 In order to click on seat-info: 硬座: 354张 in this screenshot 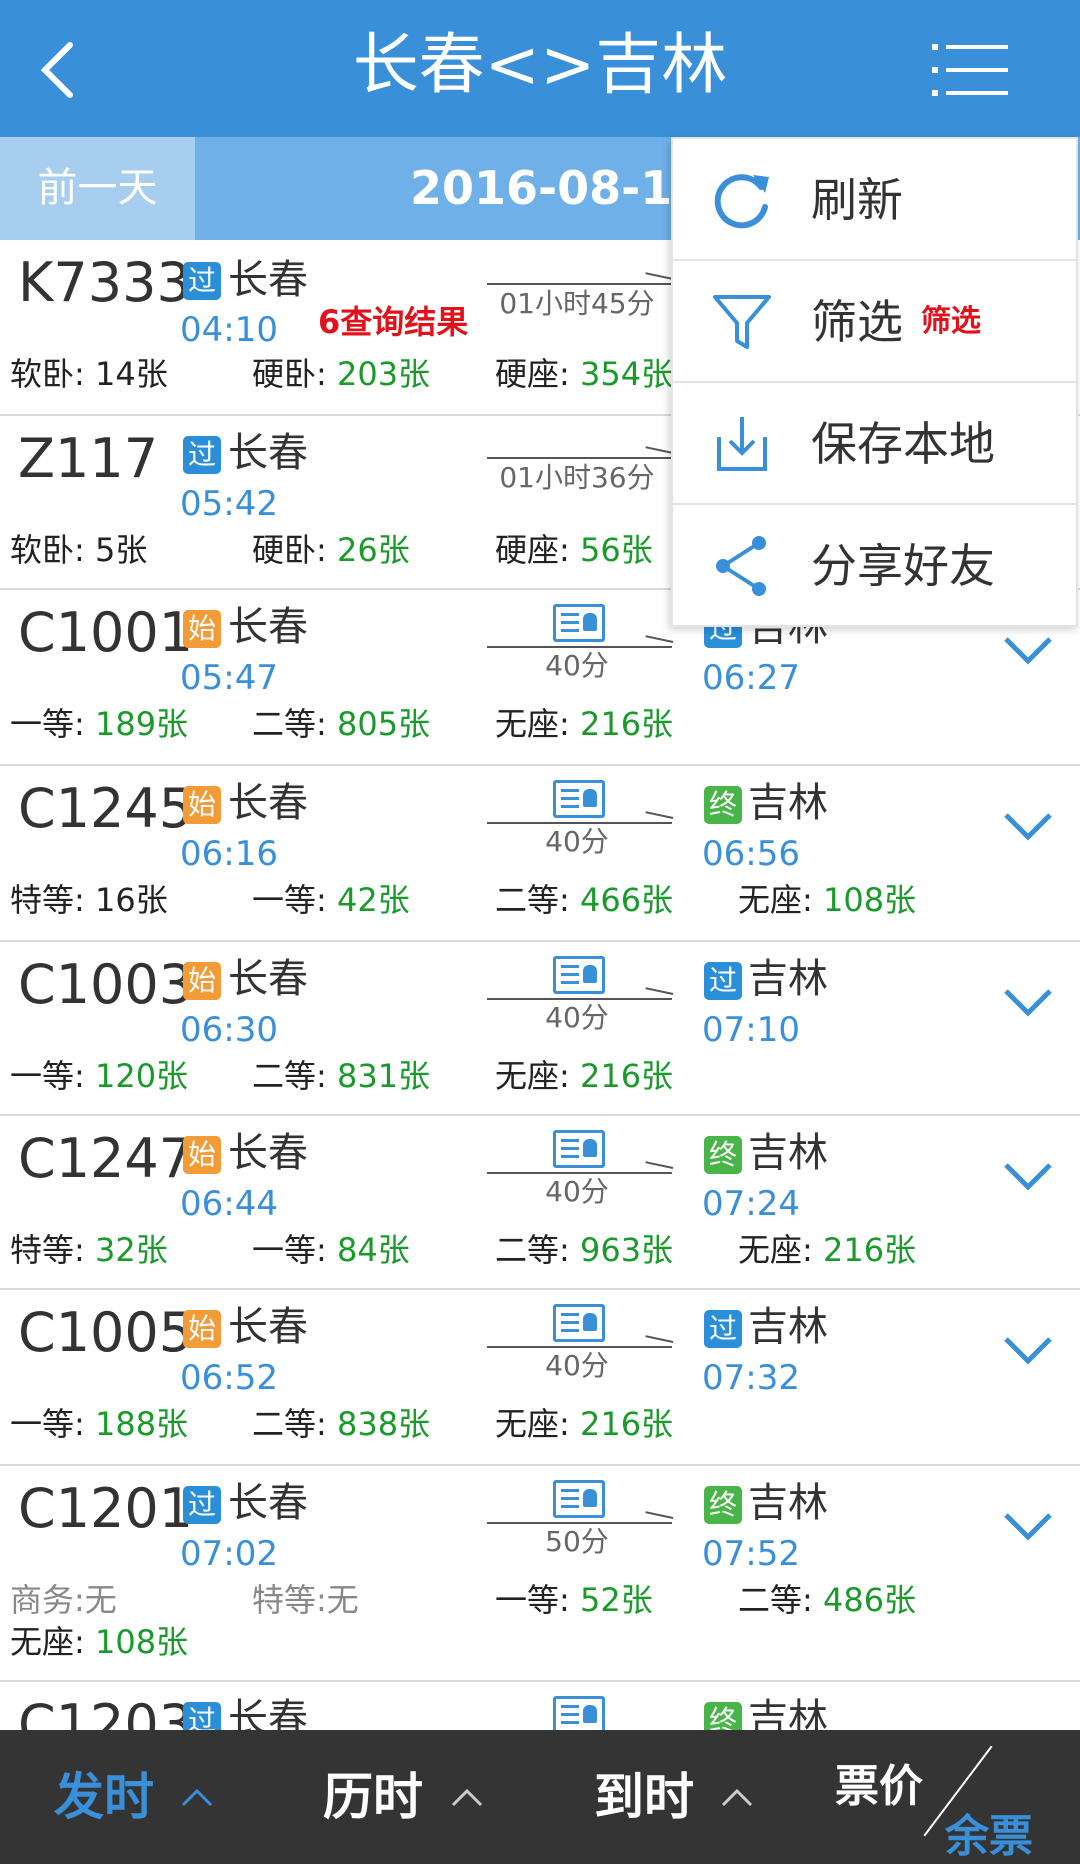, I will do `click(584, 374)`.